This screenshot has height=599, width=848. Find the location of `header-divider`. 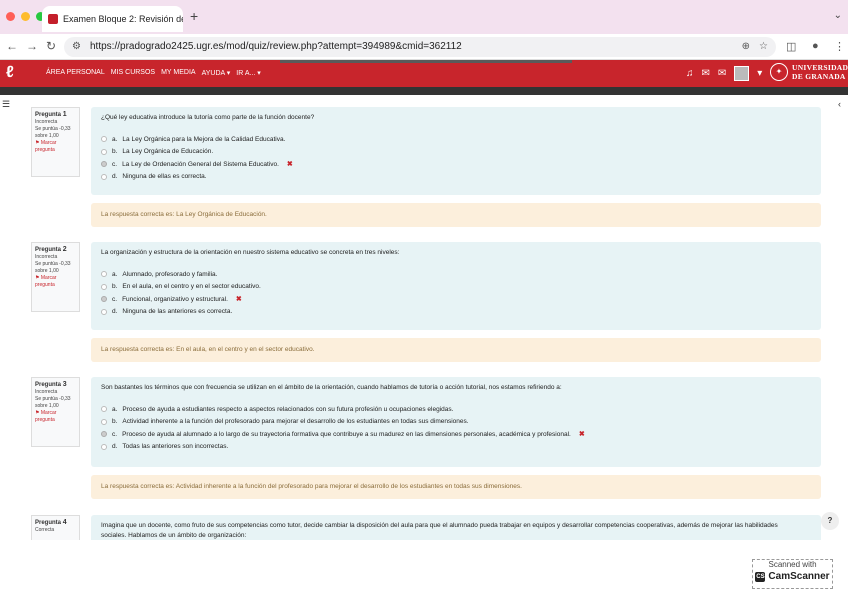

header-divider is located at coordinates (426, 61).